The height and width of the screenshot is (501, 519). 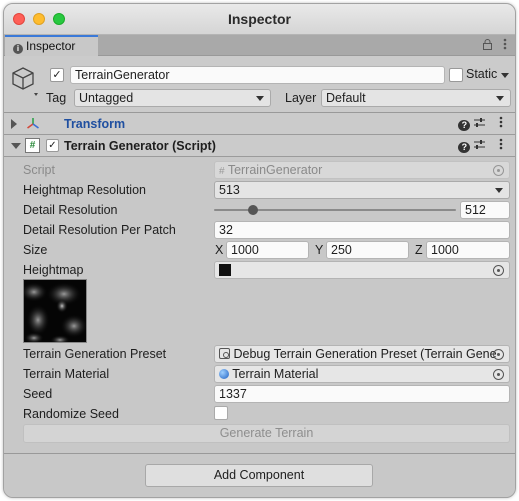 What do you see at coordinates (252, 210) in the screenshot?
I see `detail-resolution-slider-thumb` at bounding box center [252, 210].